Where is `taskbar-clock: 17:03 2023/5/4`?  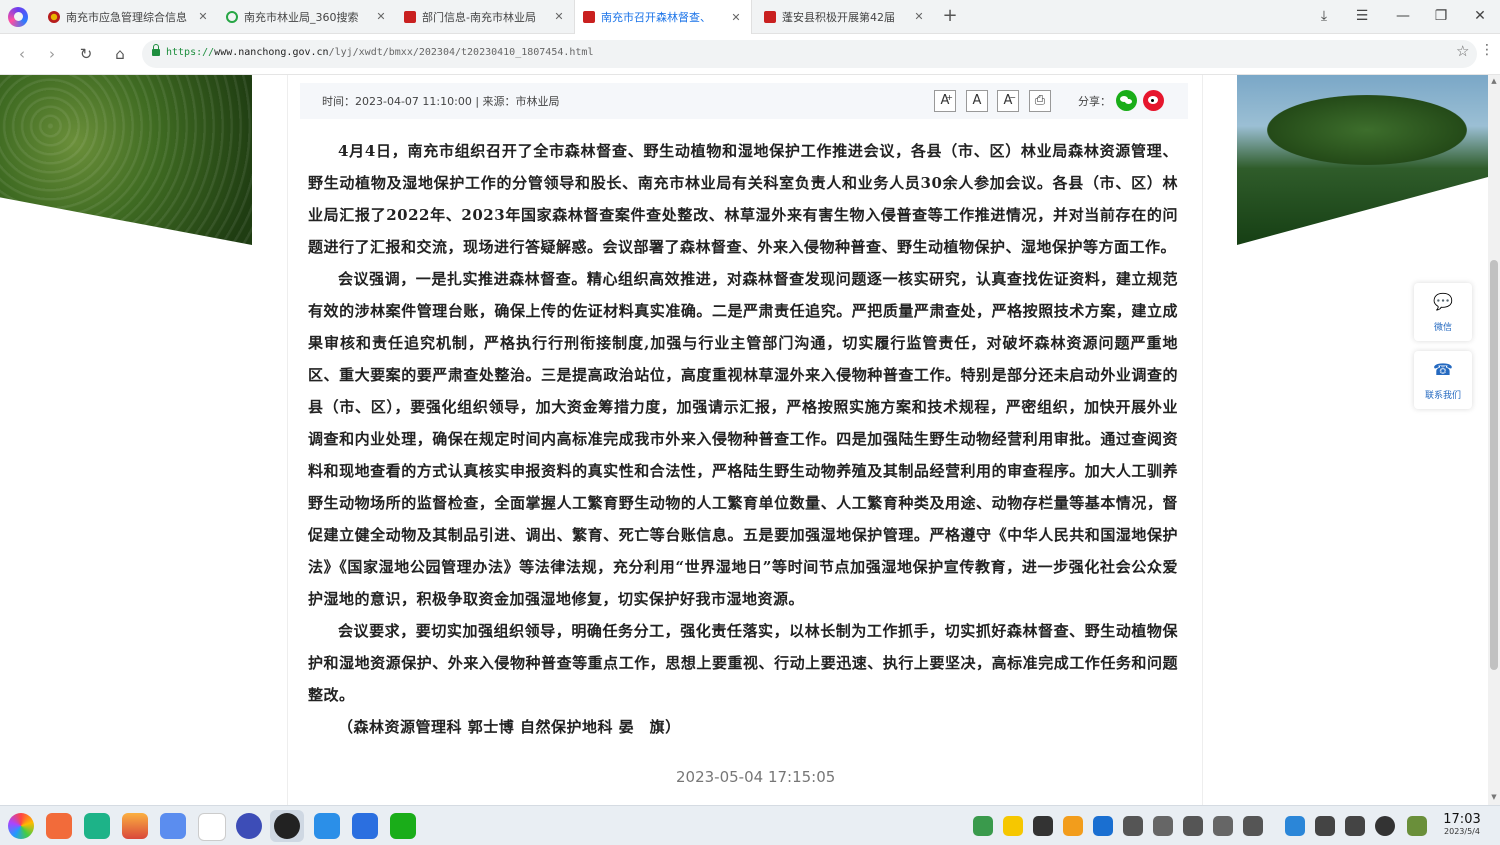 taskbar-clock: 17:03 2023/5/4 is located at coordinates (1462, 825).